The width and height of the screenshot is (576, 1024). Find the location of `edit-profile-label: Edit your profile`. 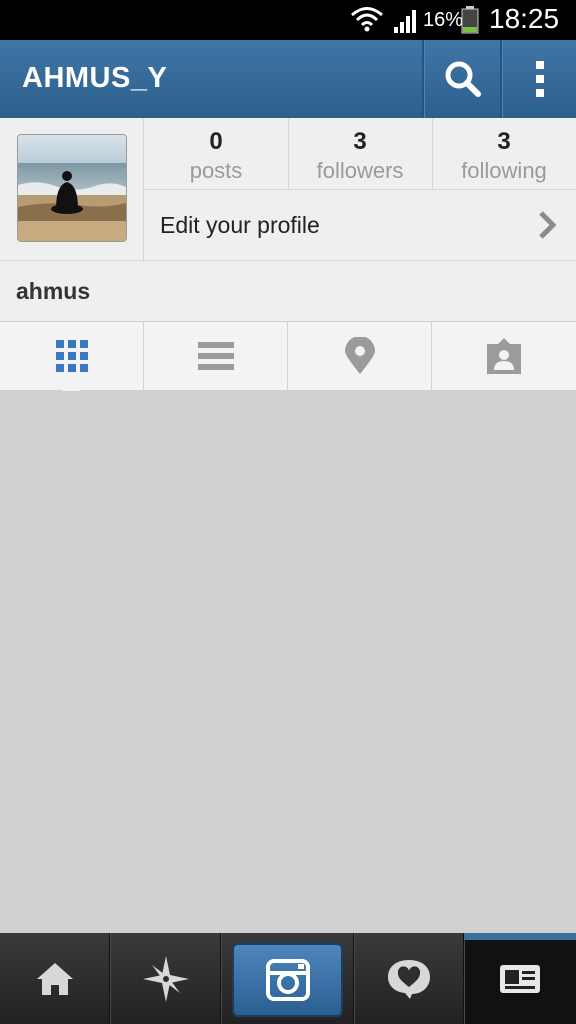

edit-profile-label: Edit your profile is located at coordinates (240, 225).